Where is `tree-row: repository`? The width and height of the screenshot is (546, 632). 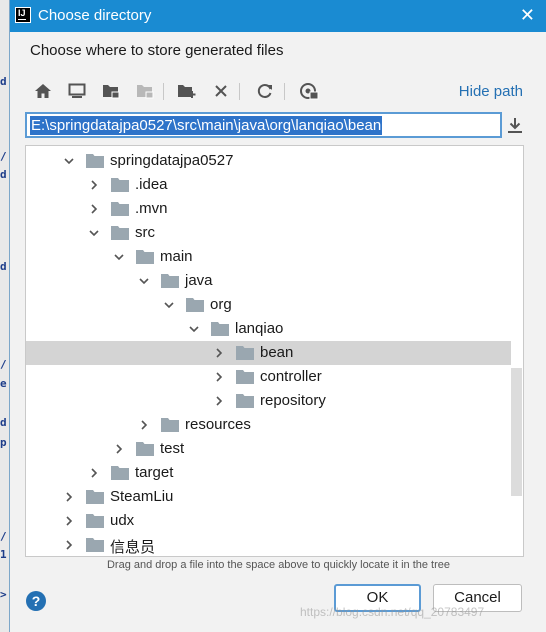 tree-row: repository is located at coordinates (274, 401).